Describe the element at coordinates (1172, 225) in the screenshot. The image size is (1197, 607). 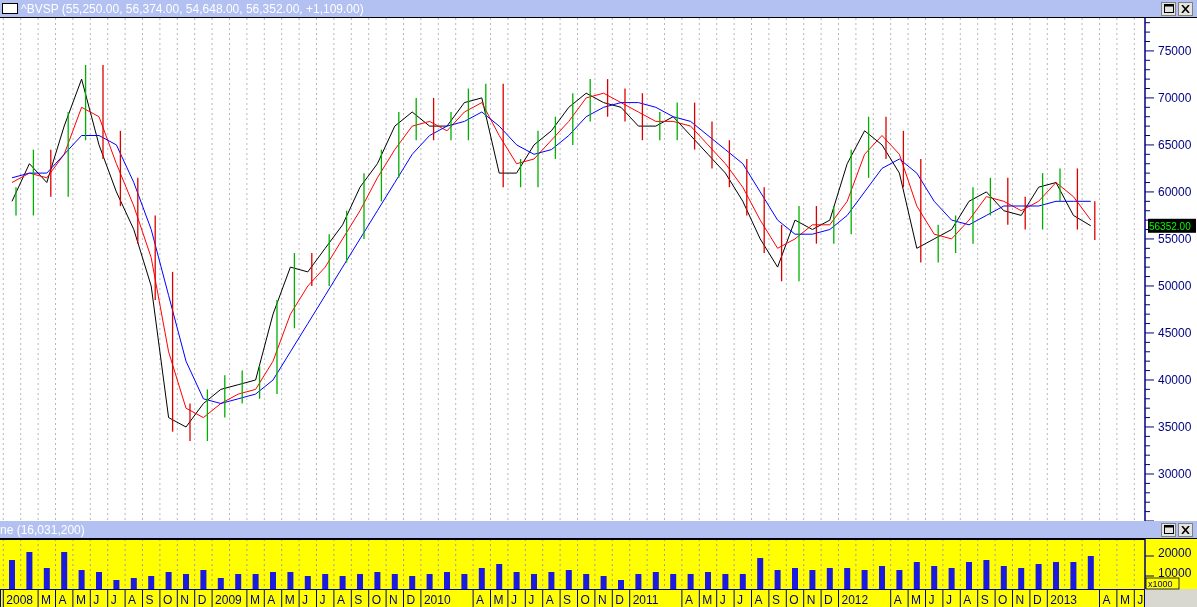
I see `last-price-label: 56352.00` at that location.